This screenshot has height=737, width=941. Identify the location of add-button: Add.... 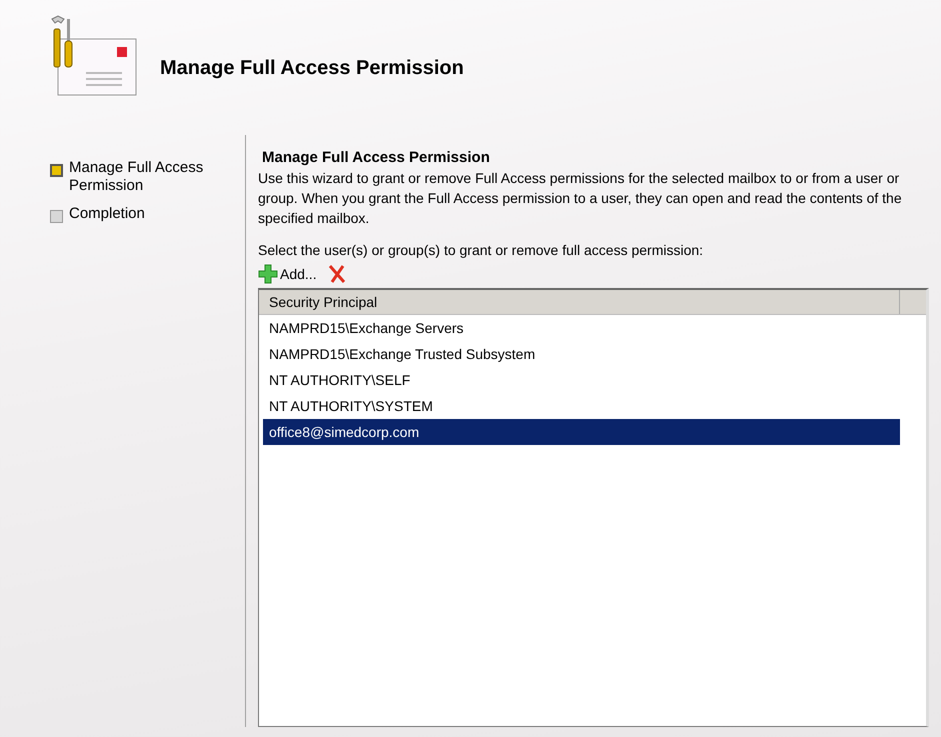
(287, 274).